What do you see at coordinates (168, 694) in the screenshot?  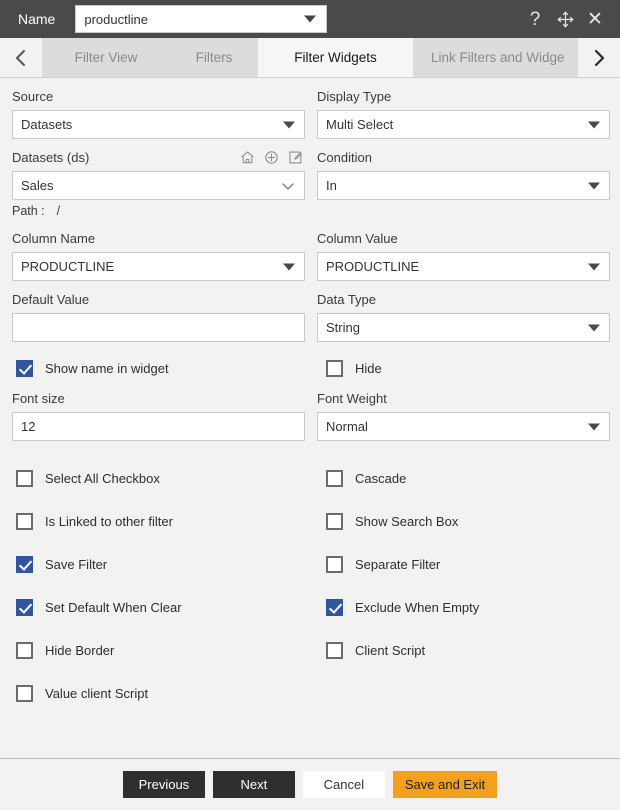 I see `options-col-left: Value client Script` at bounding box center [168, 694].